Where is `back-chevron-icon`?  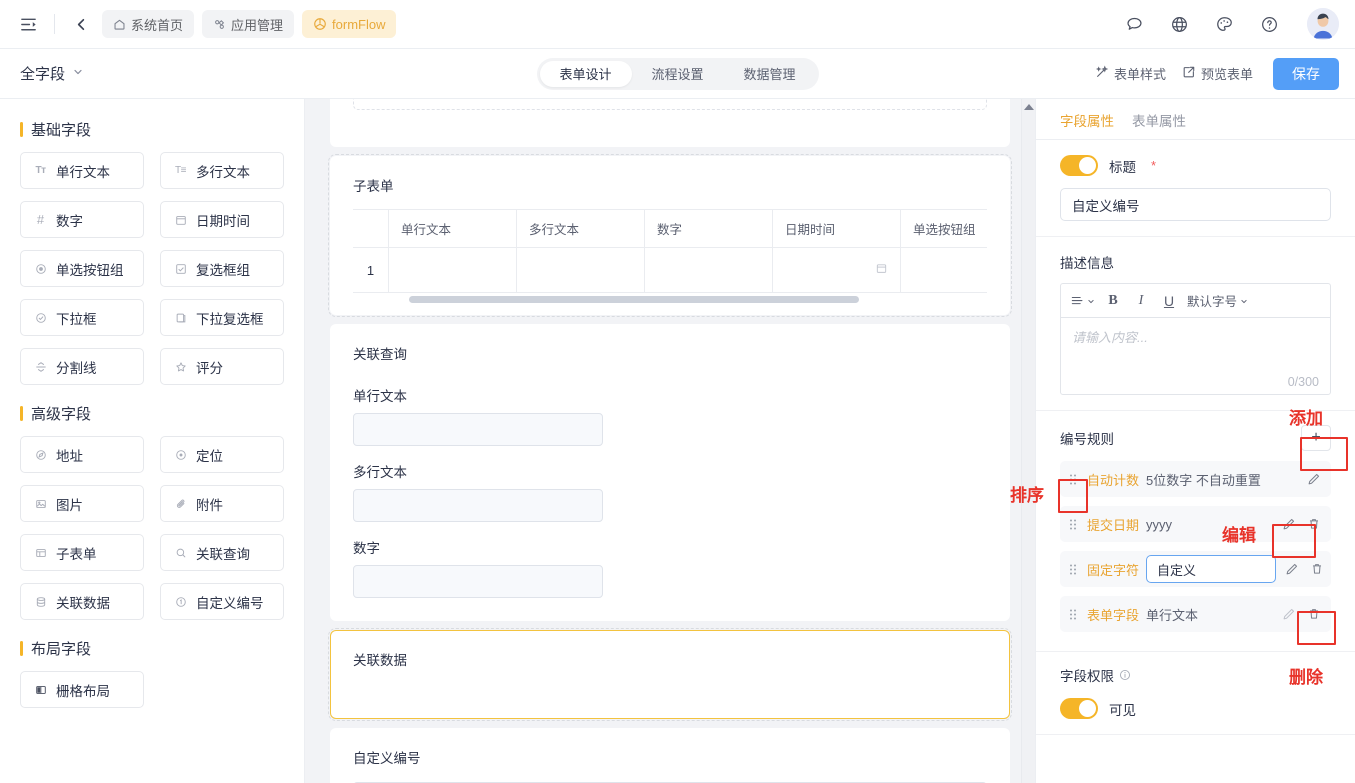
back-chevron-icon is located at coordinates (81, 24).